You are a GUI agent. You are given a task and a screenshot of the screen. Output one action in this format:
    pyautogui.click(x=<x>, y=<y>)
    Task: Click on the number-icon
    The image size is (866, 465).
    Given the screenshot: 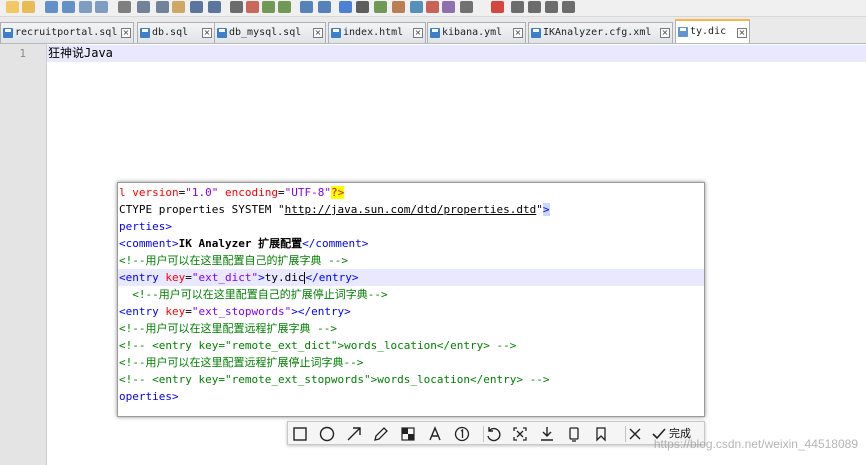 What is the action you would take?
    pyautogui.click(x=462, y=434)
    